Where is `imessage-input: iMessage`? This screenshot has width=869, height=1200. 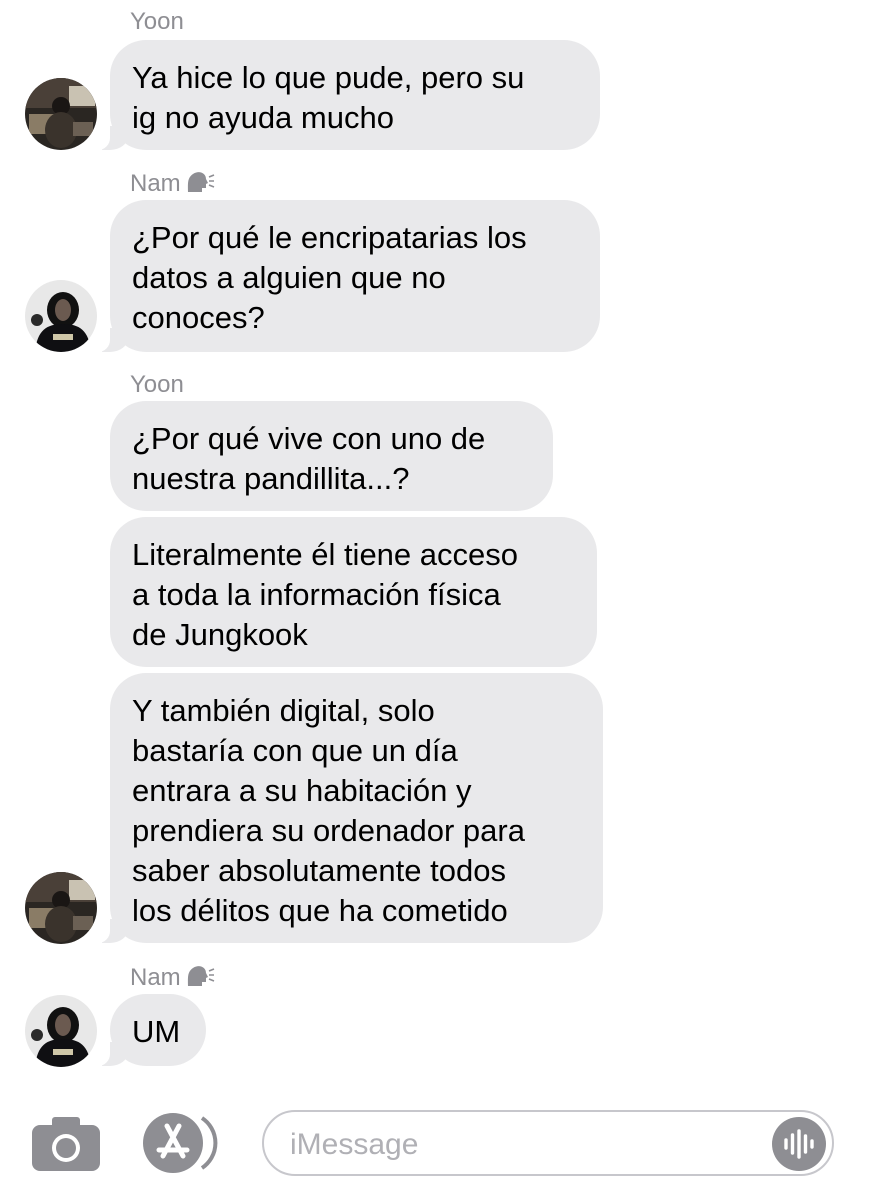 imessage-input: iMessage is located at coordinates (548, 1143).